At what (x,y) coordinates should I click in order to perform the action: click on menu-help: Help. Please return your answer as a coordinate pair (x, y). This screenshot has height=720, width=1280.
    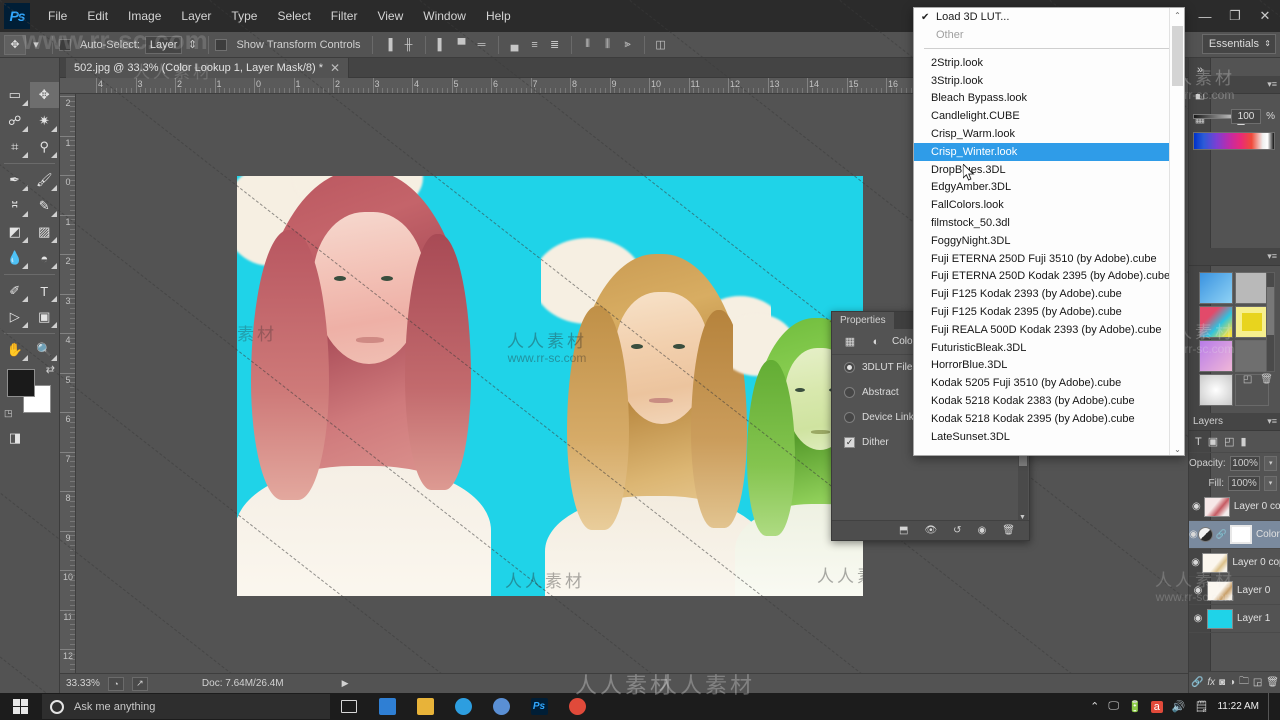
    Looking at the image, I should click on (498, 16).